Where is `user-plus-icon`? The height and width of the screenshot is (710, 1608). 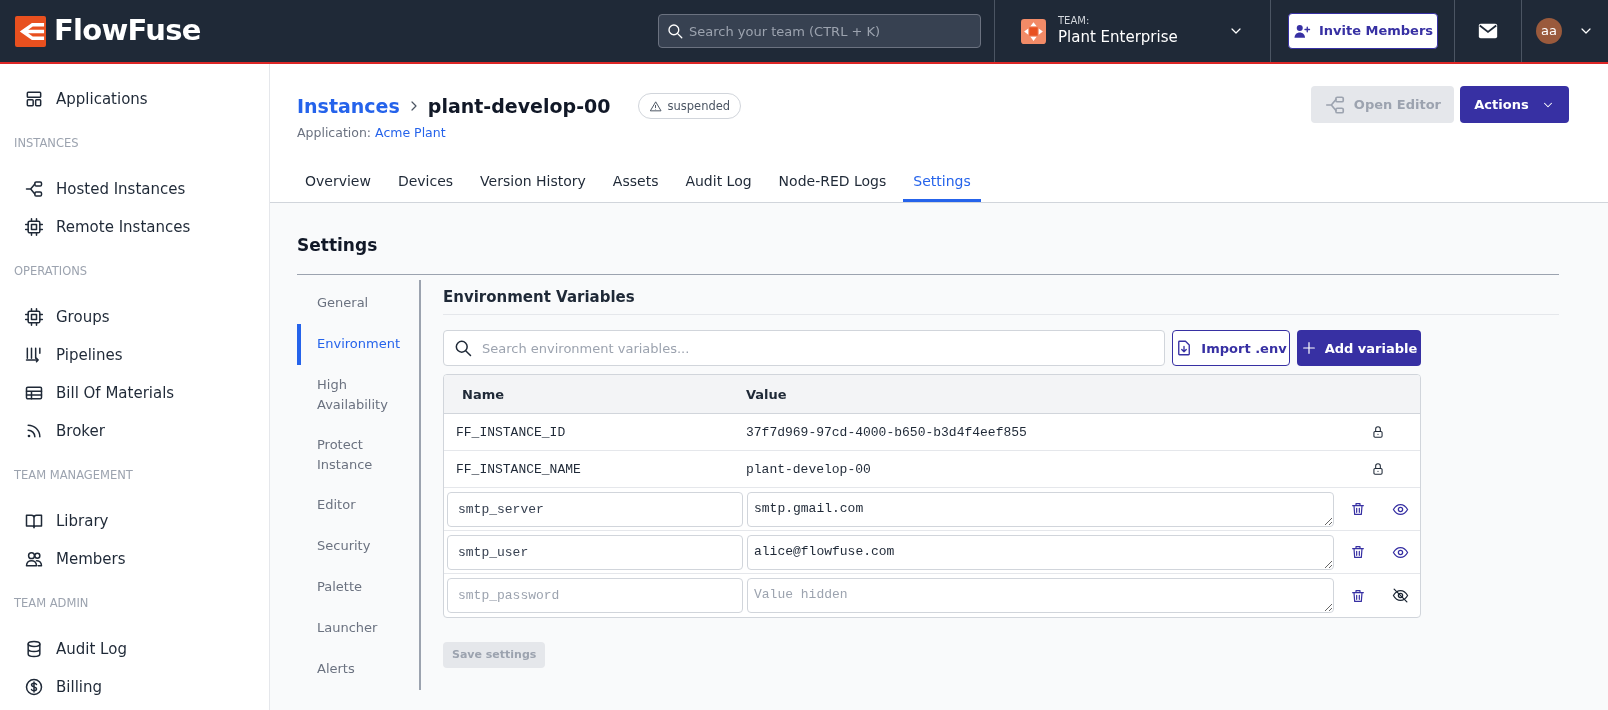
user-plus-icon is located at coordinates (1301, 31).